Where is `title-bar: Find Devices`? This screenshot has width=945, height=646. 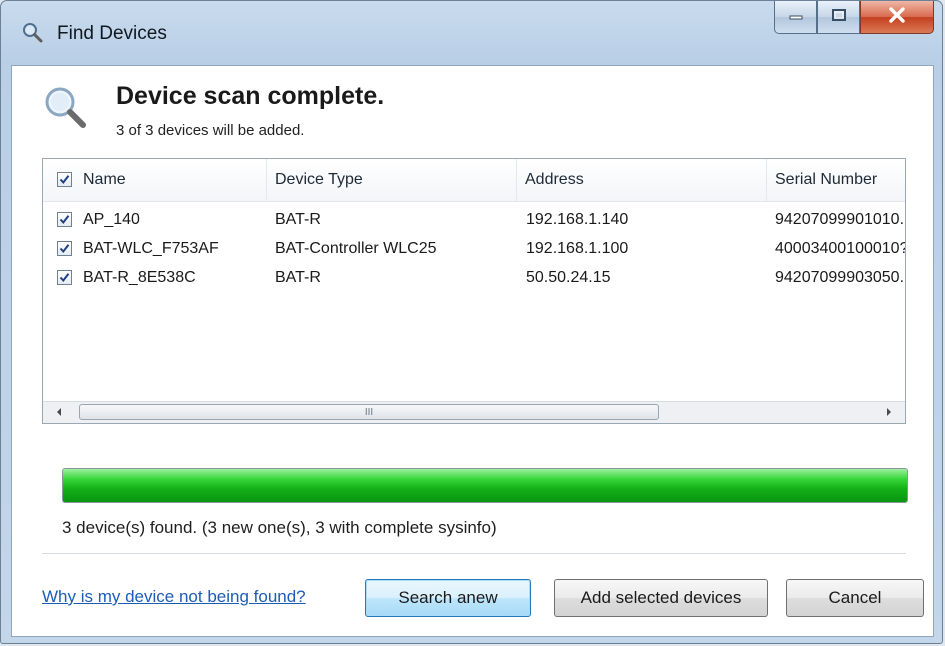 title-bar: Find Devices is located at coordinates (471, 31).